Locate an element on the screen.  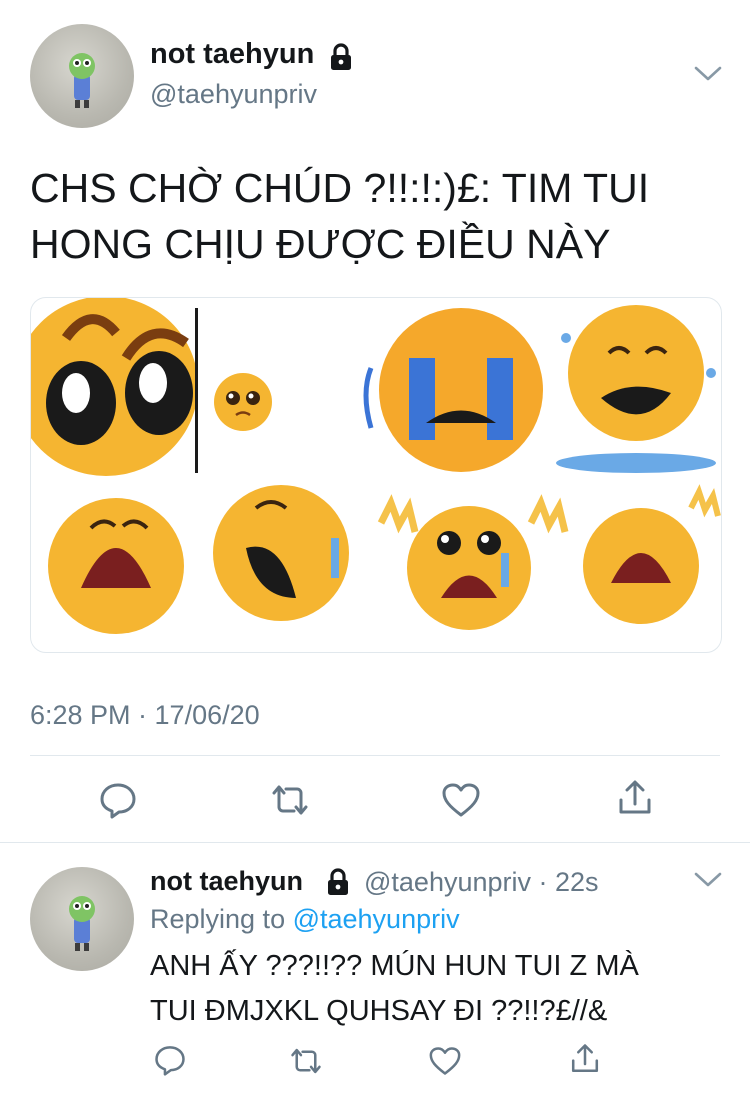
avatar is located at coordinates (82, 76).